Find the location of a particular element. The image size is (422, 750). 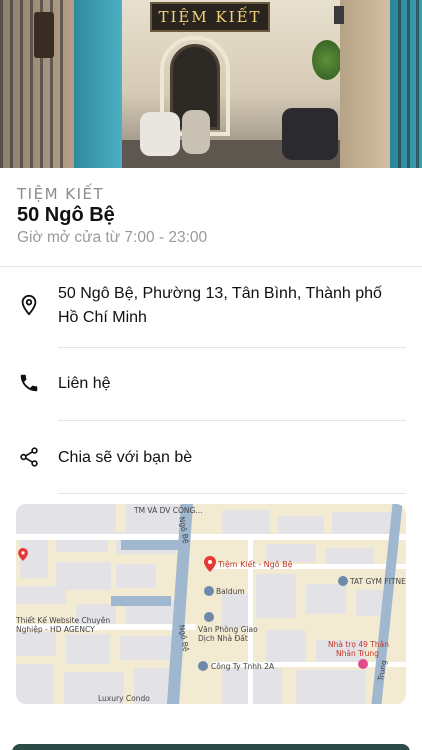

map-poi-label: Nhân Trung is located at coordinates (357, 653).